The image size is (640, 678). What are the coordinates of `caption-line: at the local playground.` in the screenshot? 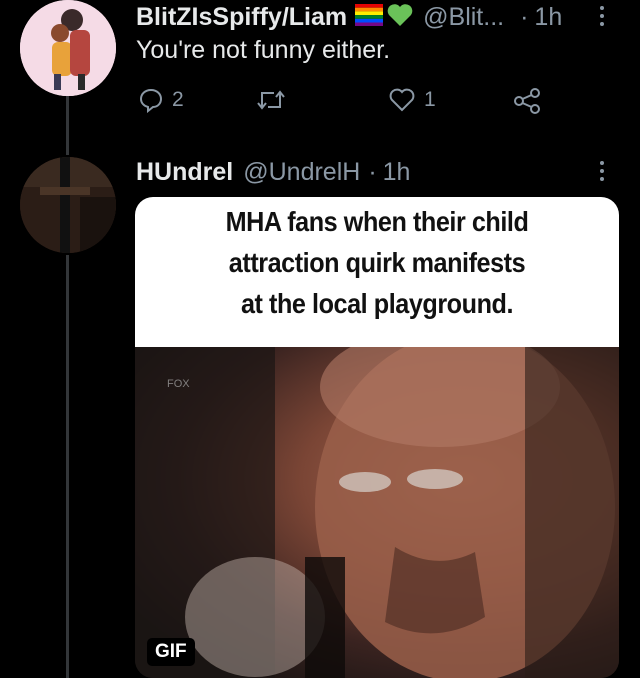 It's located at (377, 303).